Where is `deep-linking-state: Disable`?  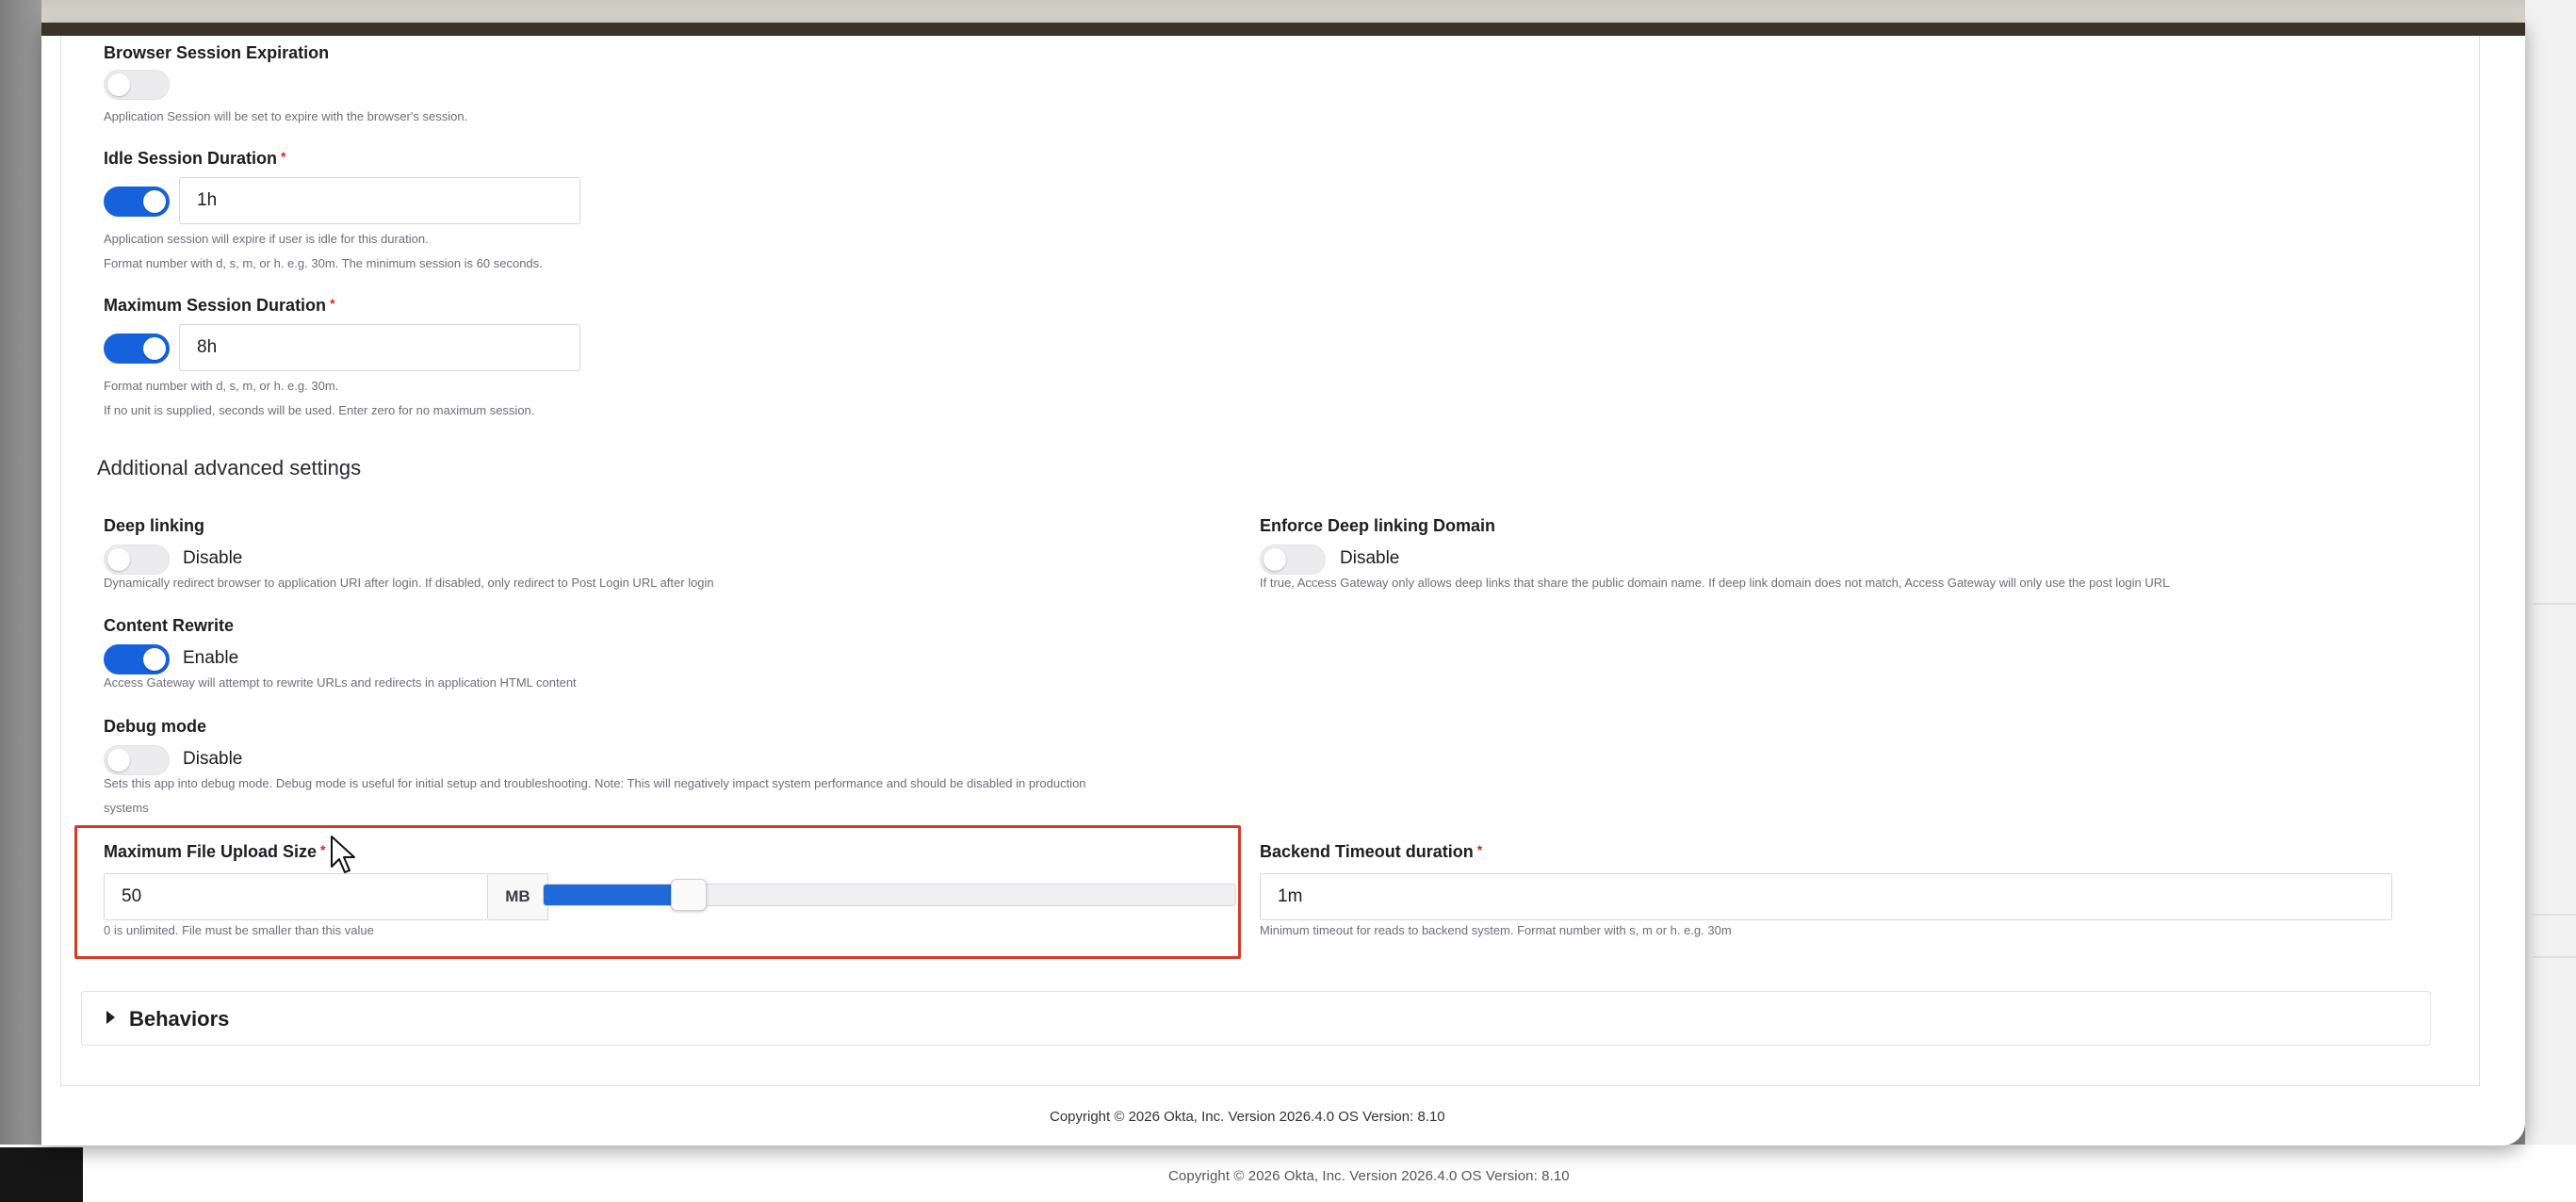 deep-linking-state: Disable is located at coordinates (213, 558).